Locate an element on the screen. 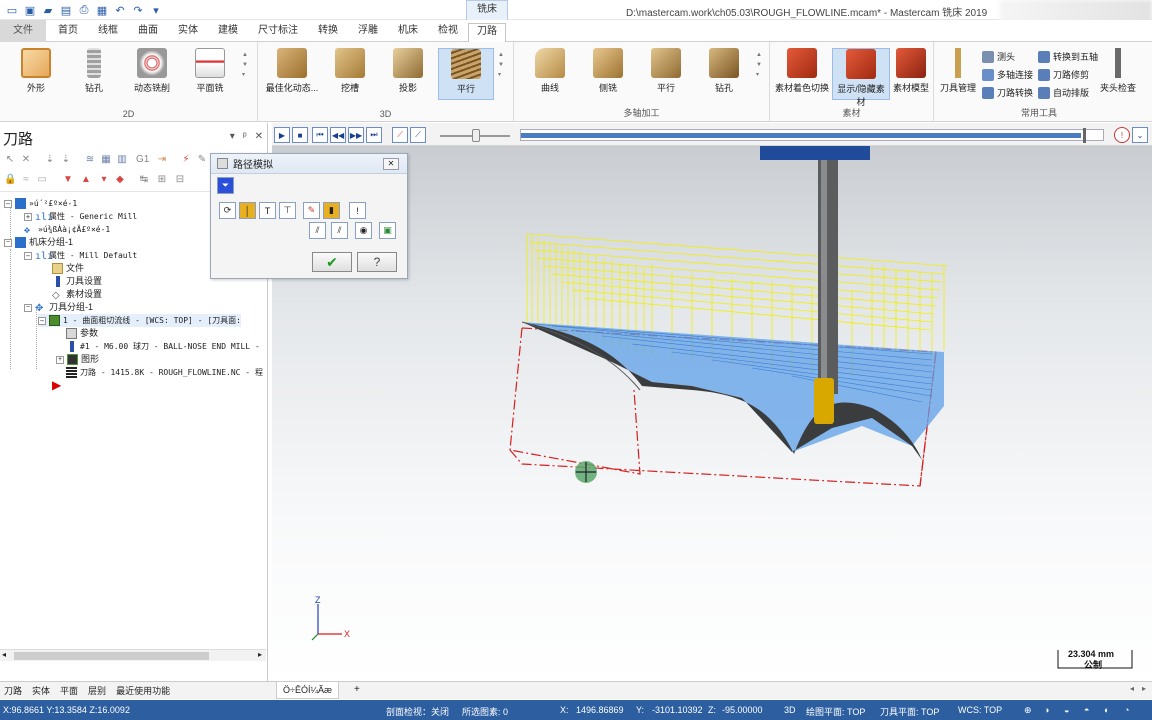  tree-item-properties-mill-default: − ılı 属性 - Mill Default is located at coordinates (80, 255).